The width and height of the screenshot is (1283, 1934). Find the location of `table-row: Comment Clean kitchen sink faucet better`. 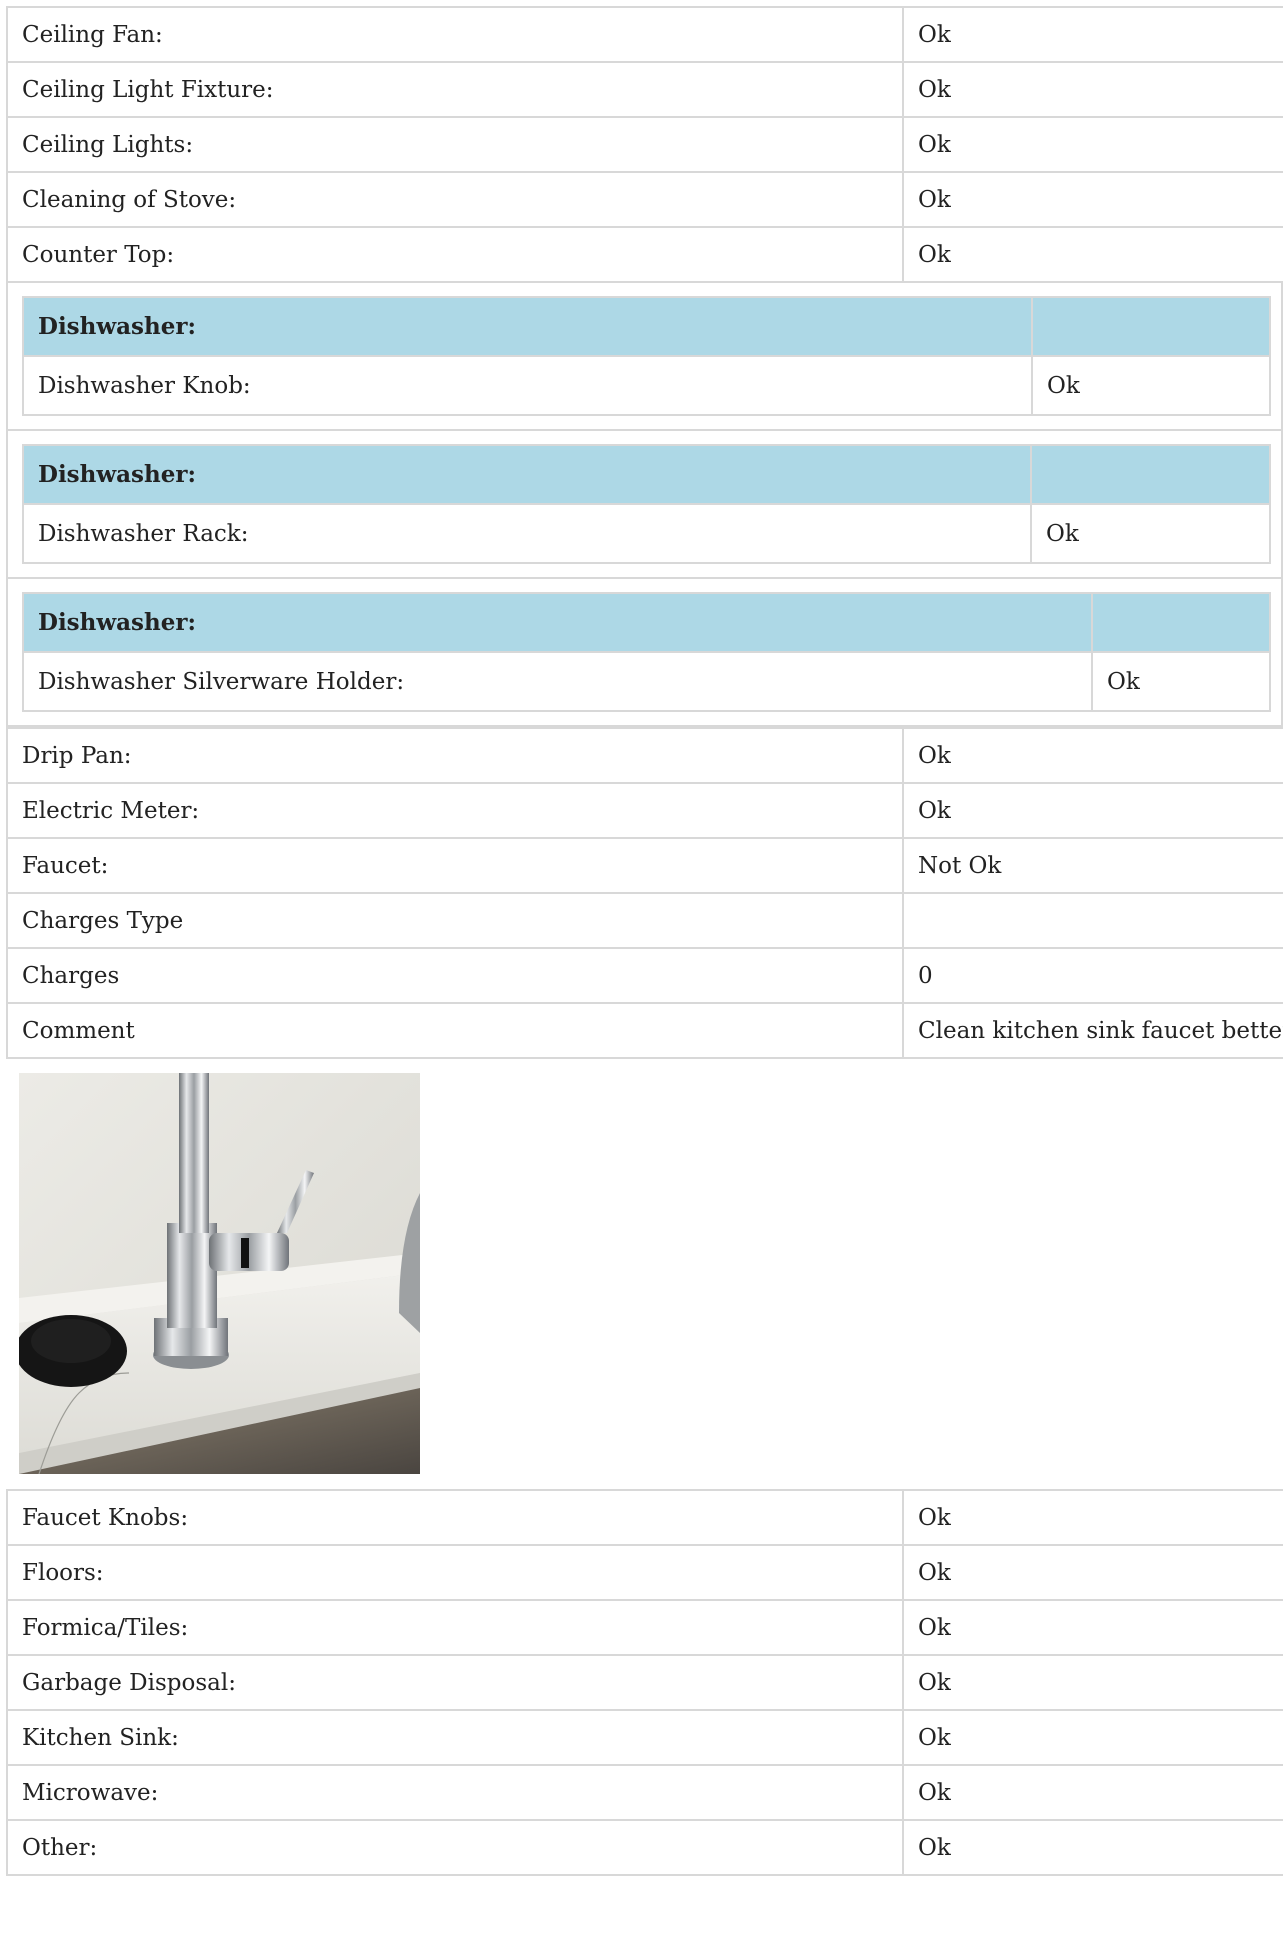

table-row: Comment Clean kitchen sink faucet better is located at coordinates (644, 1030).